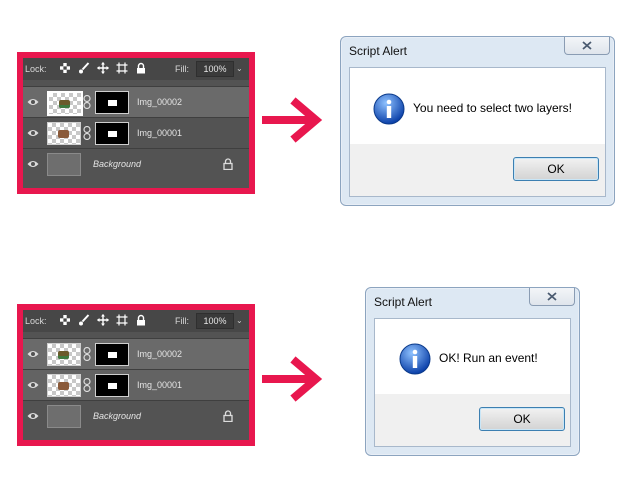  What do you see at coordinates (472, 382) in the screenshot?
I see `dialog-body: OK! Run an event! OK` at bounding box center [472, 382].